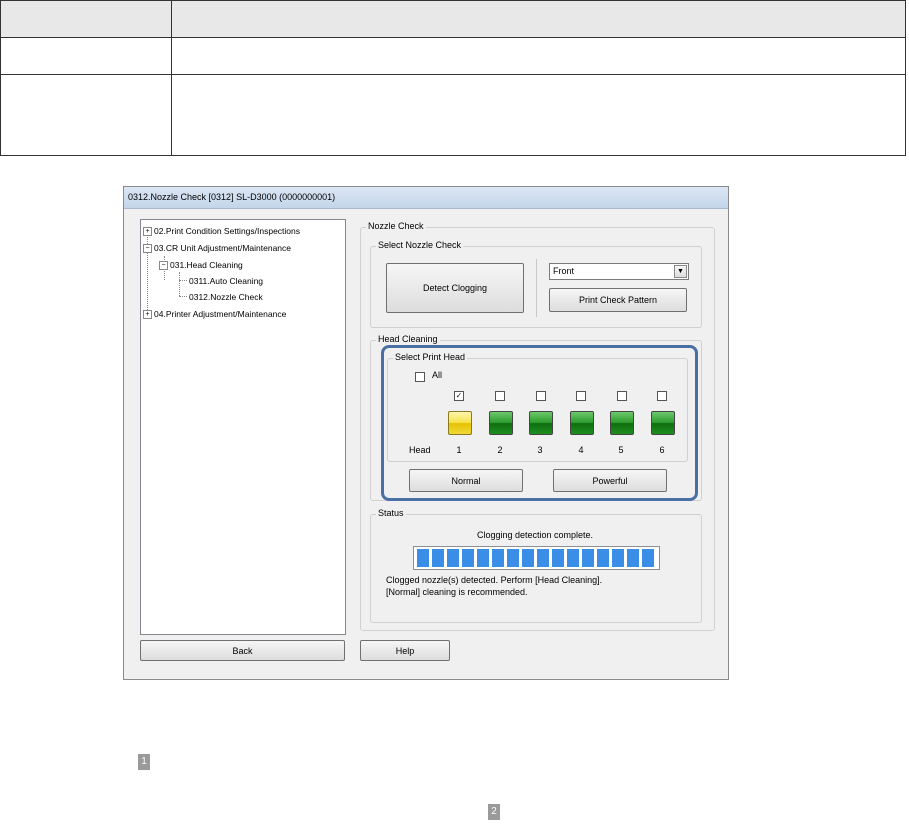 Image resolution: width=909 pixels, height=824 pixels. I want to click on tree-item-label: 0312.Nozzle Check, so click(226, 297).